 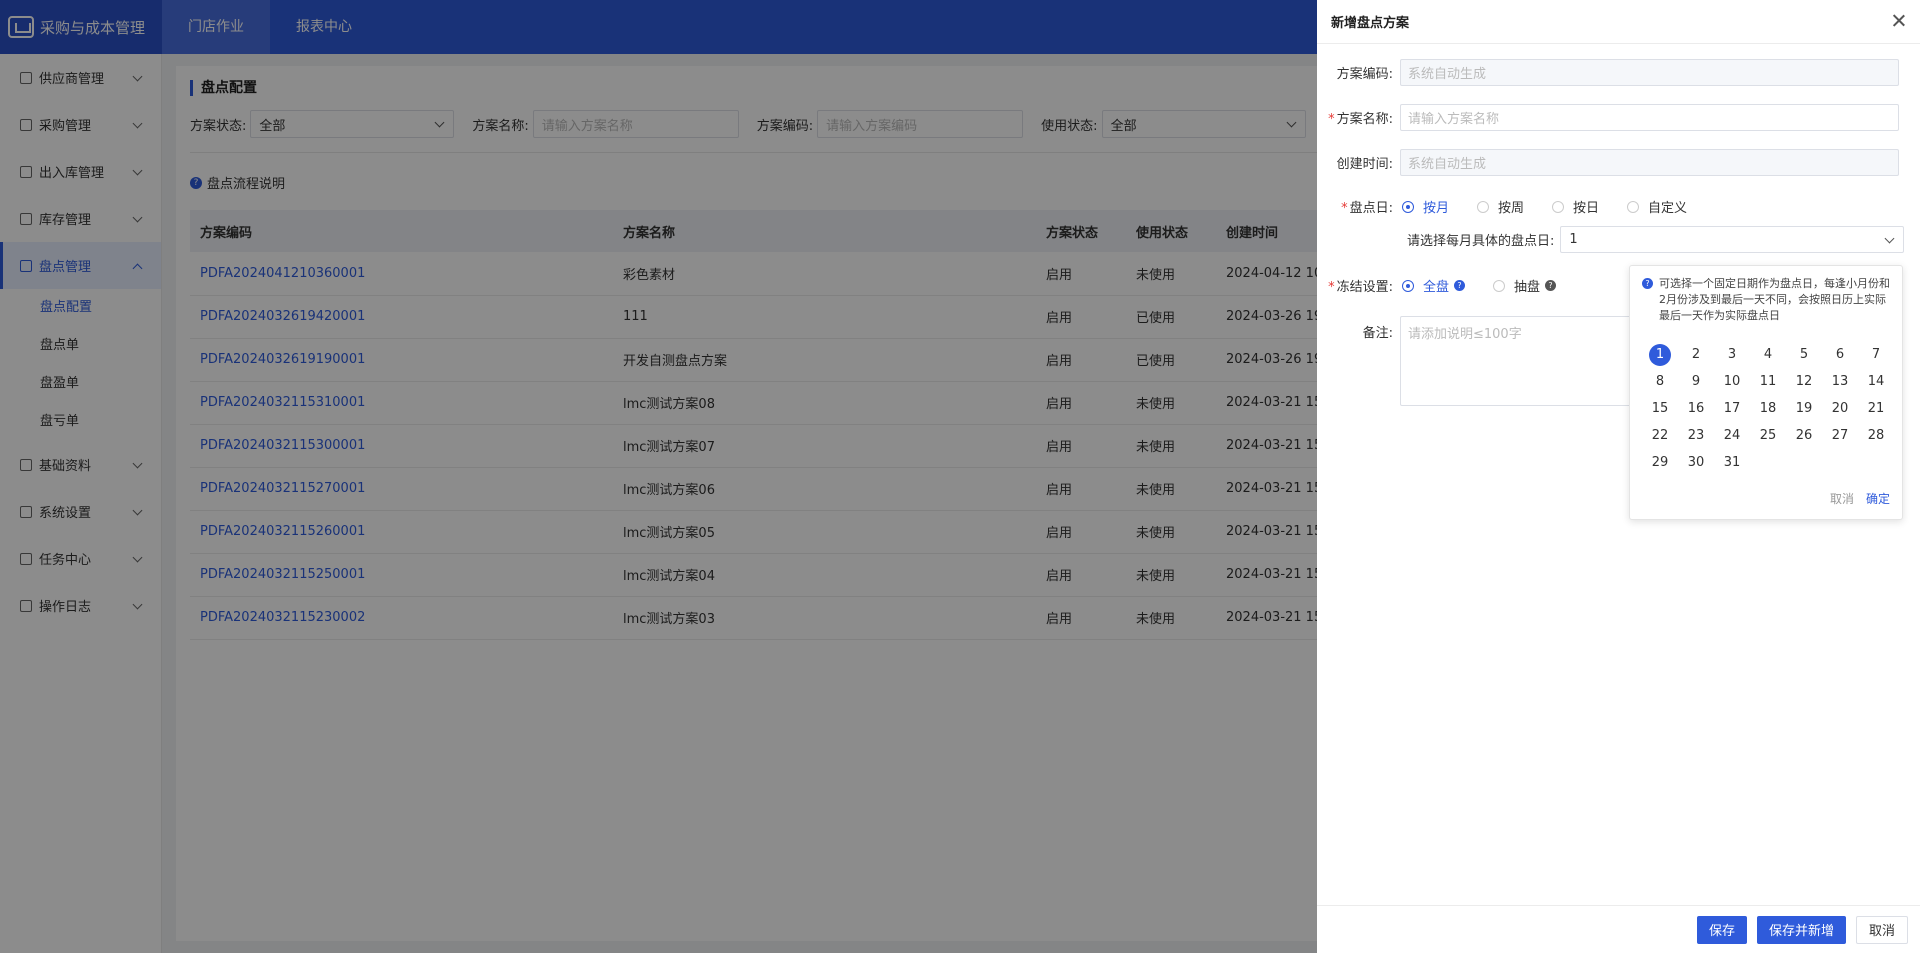 What do you see at coordinates (1649, 162) in the screenshot?
I see `created-time-field: 系统自动生成` at bounding box center [1649, 162].